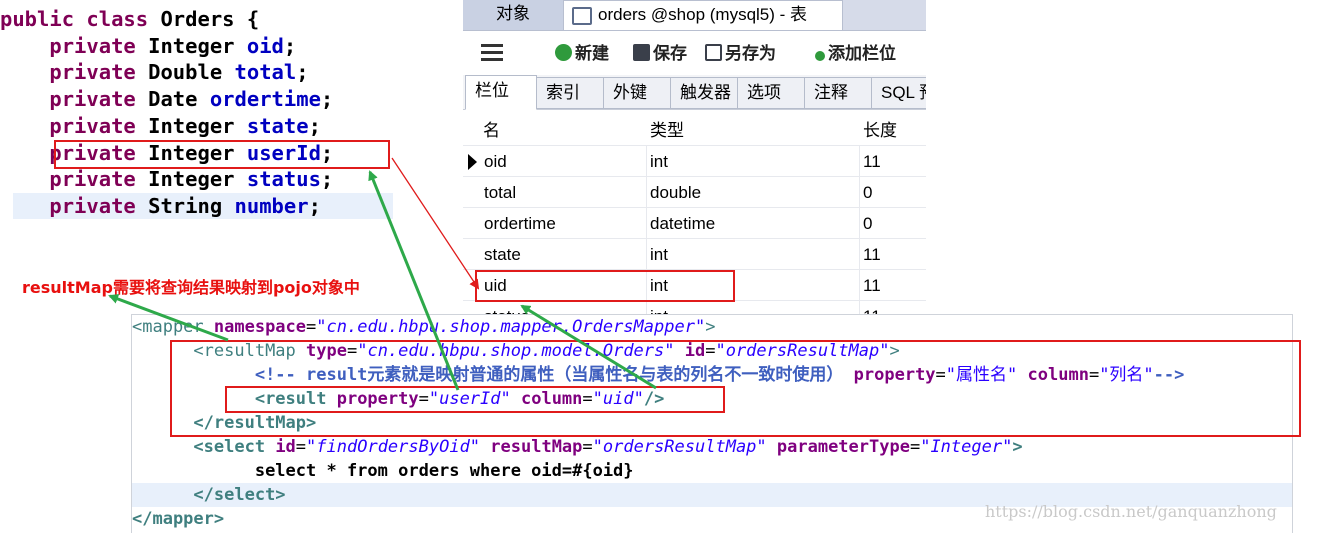  Describe the element at coordinates (168, 318) in the screenshot. I see `arrow-resultmap-to-annotation` at that location.